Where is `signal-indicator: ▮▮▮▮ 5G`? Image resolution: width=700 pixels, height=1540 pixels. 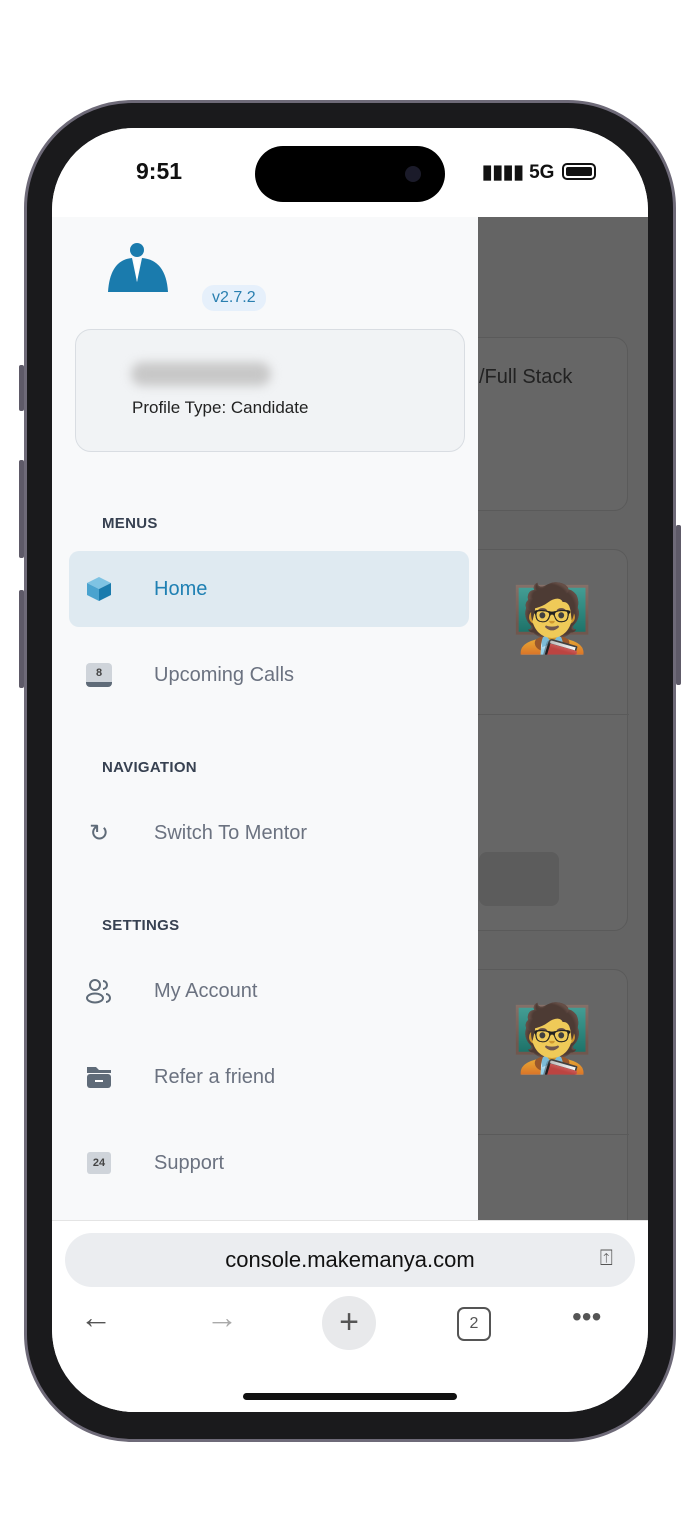 signal-indicator: ▮▮▮▮ 5G is located at coordinates (518, 172).